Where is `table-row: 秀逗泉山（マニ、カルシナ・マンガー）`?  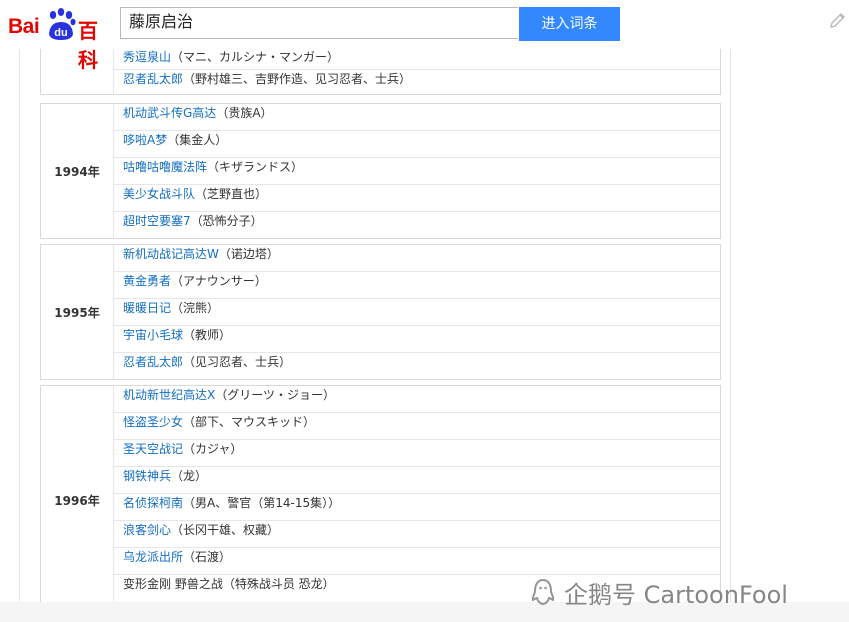
table-row: 秀逗泉山（マニ、カルシナ・マンガー） is located at coordinates (417, 59).